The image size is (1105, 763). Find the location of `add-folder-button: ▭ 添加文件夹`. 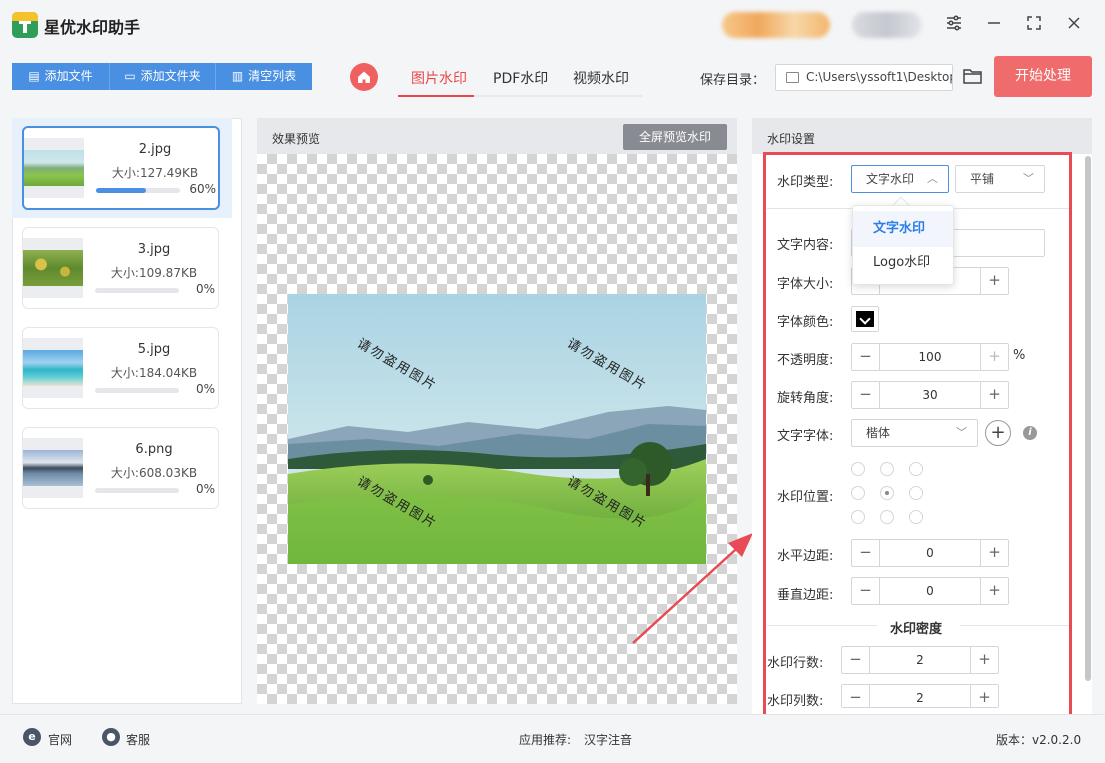

add-folder-button: ▭ 添加文件夹 is located at coordinates (163, 76).